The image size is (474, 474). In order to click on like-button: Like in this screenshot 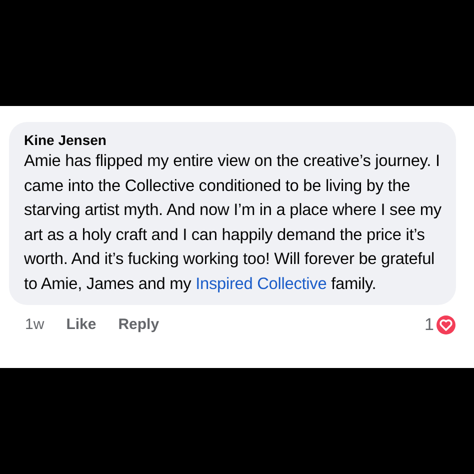, I will do `click(81, 325)`.